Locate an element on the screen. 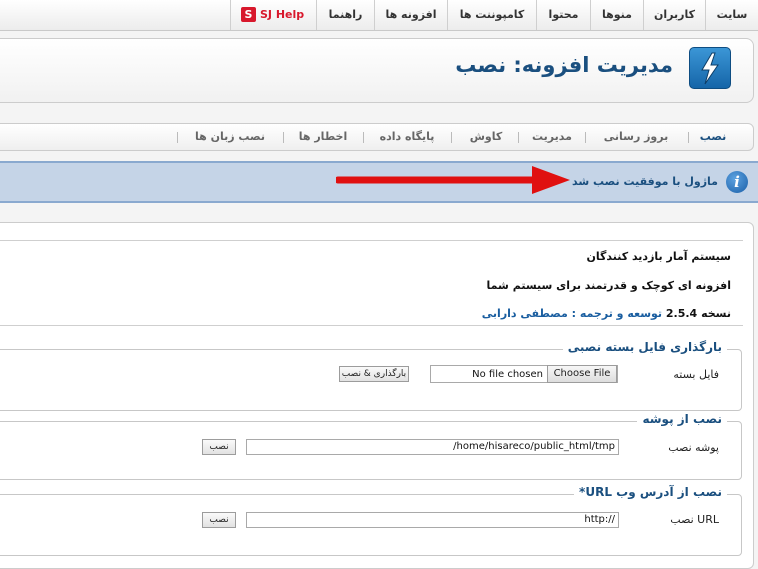 Image resolution: width=758 pixels, height=569 pixels. sj-help-icon: S is located at coordinates (248, 14).